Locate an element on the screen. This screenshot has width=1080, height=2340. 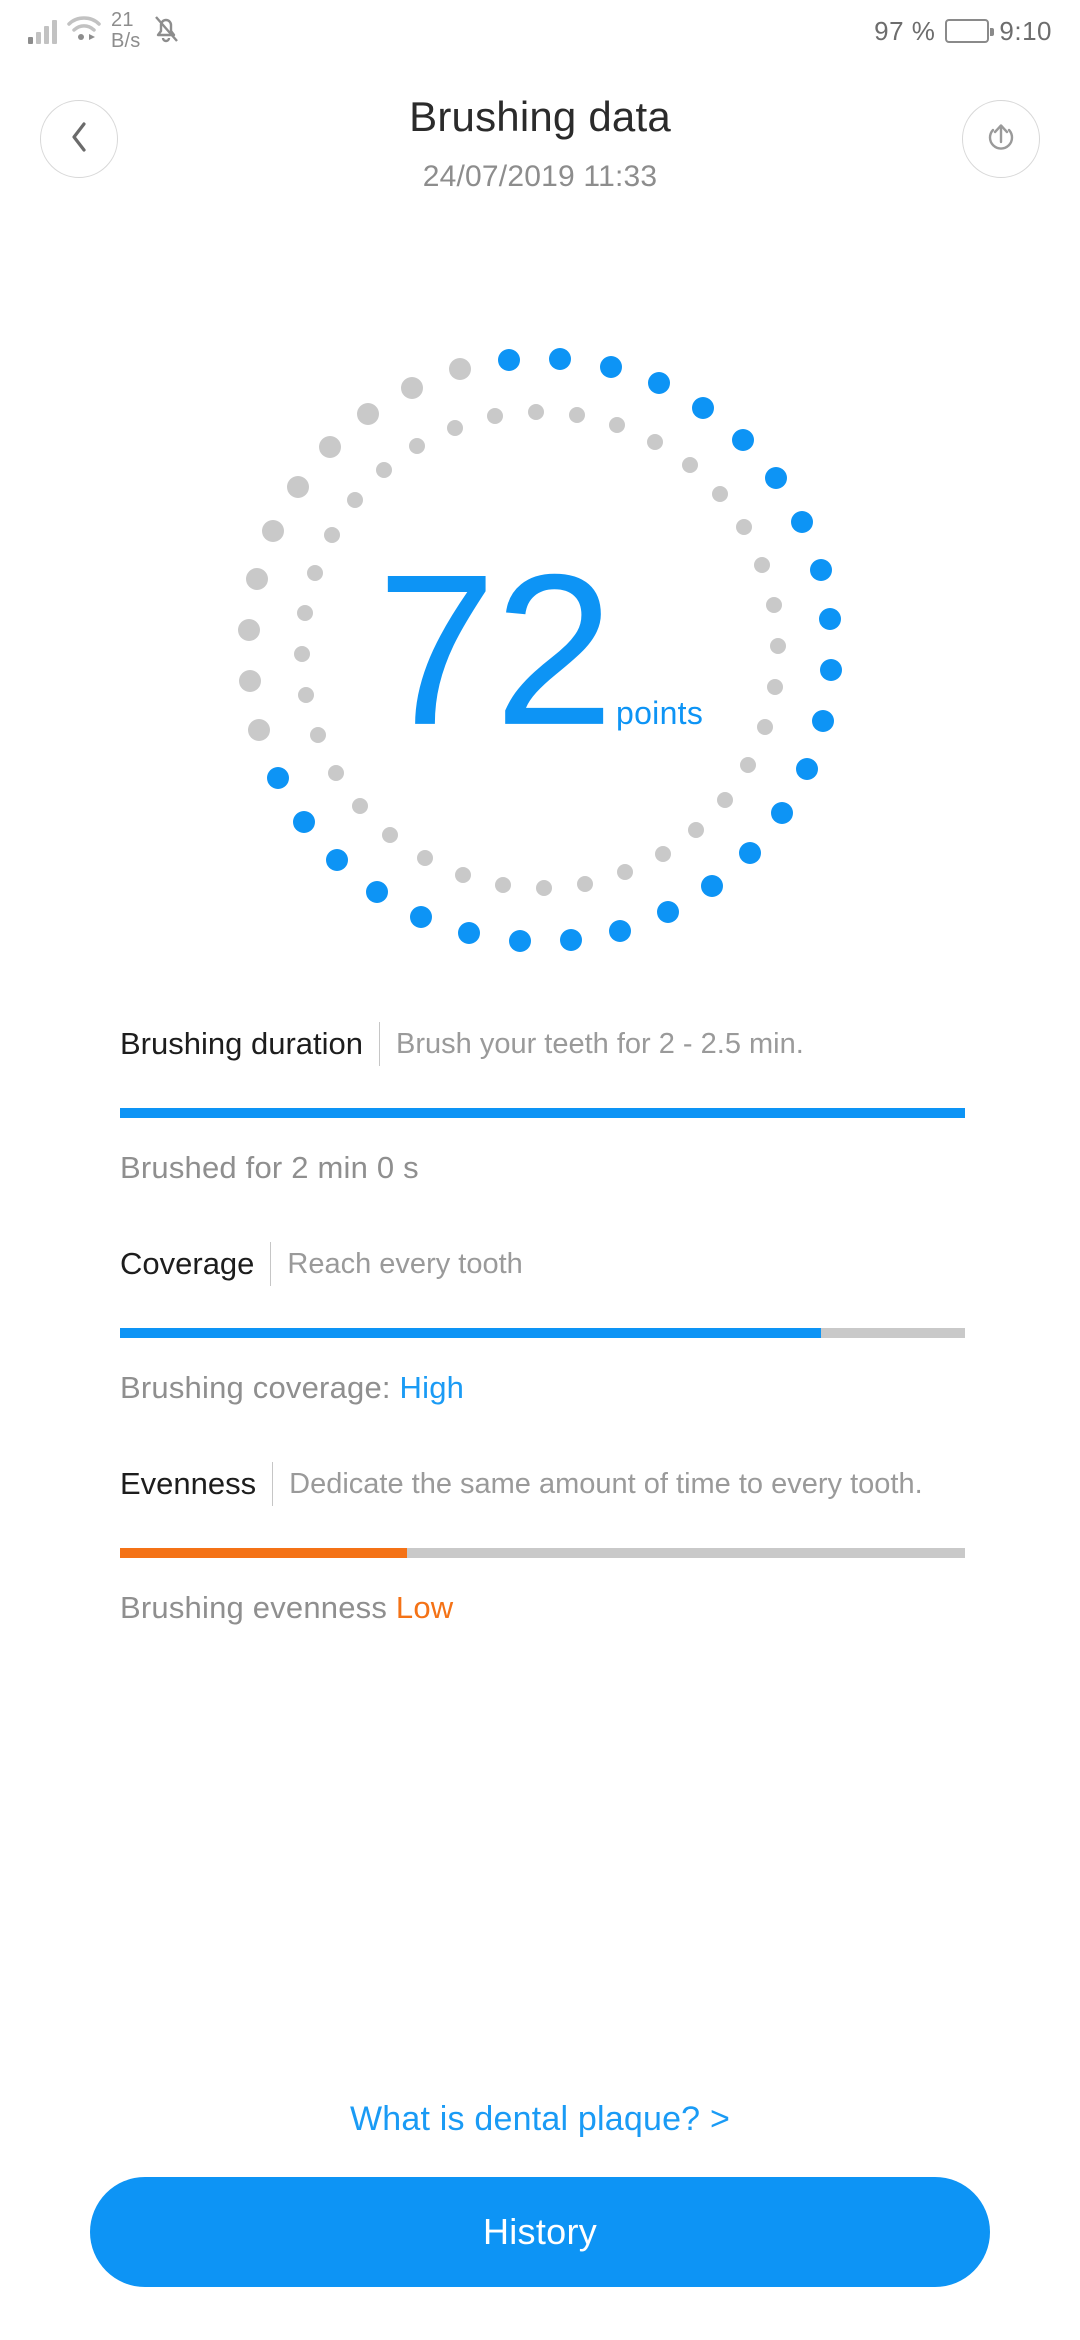
network-speed: 21 B/s is located at coordinates (126, 31).